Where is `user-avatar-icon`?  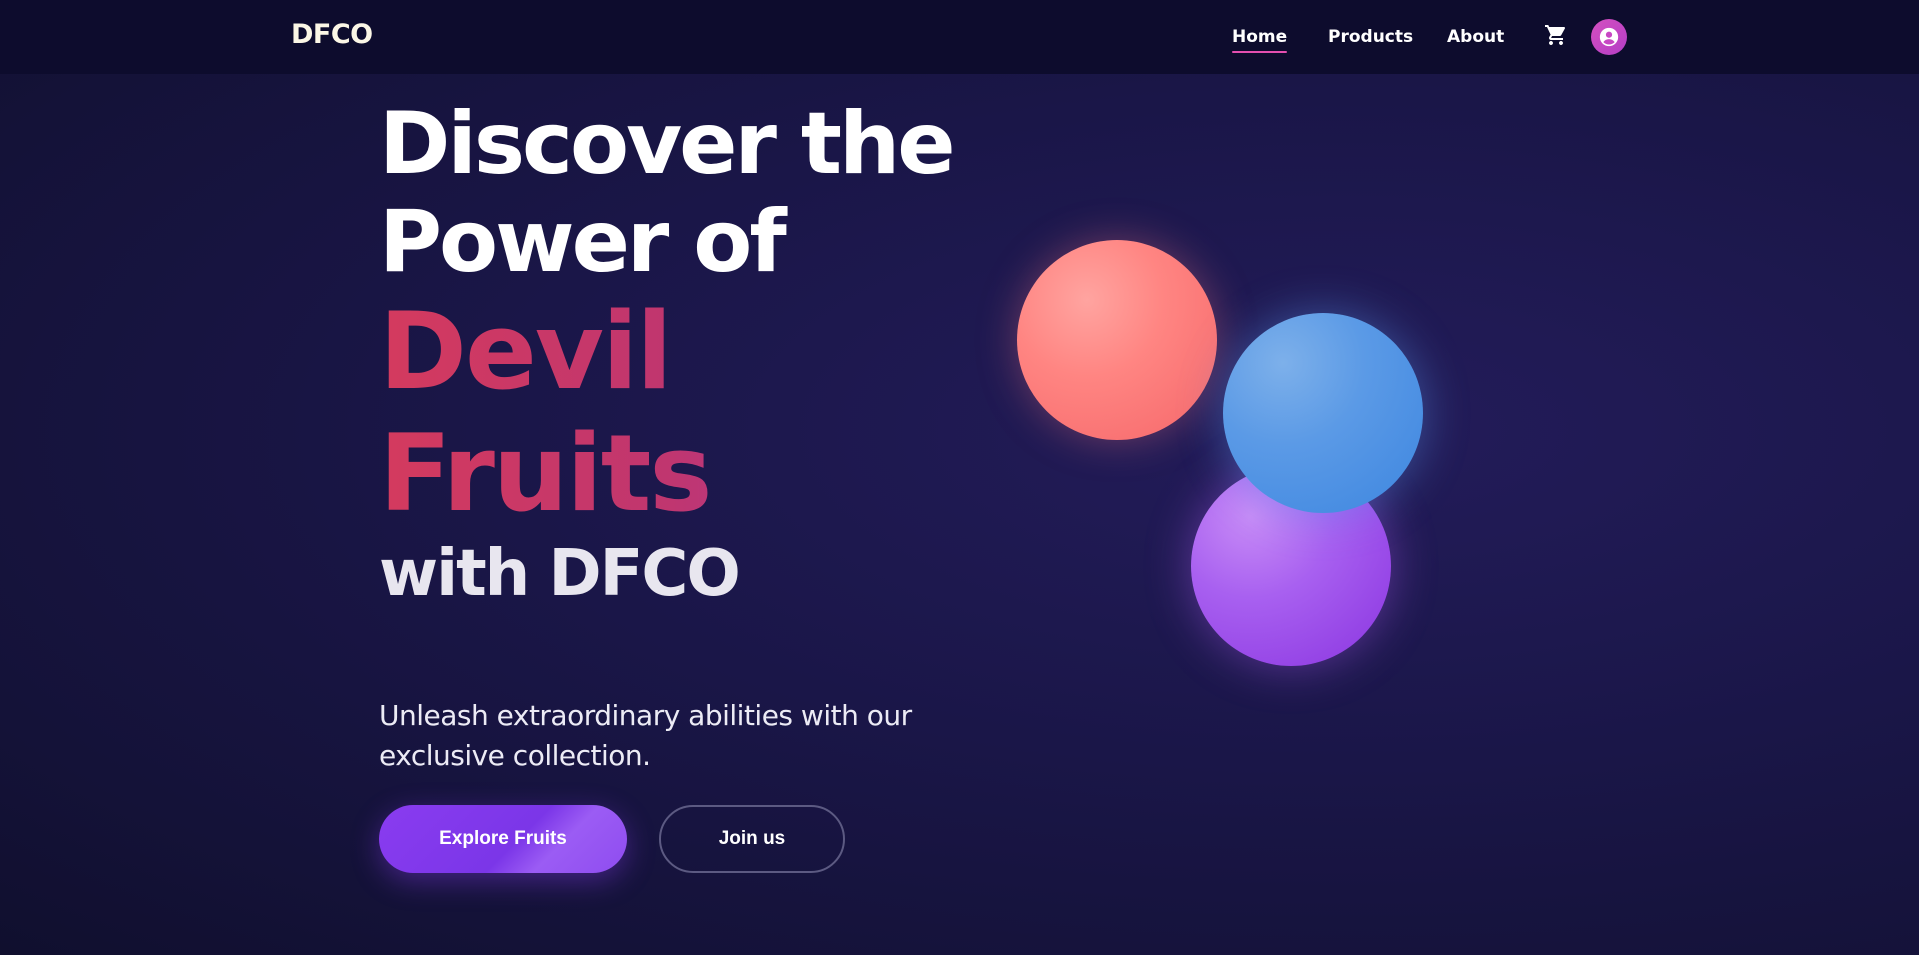 user-avatar-icon is located at coordinates (1609, 37).